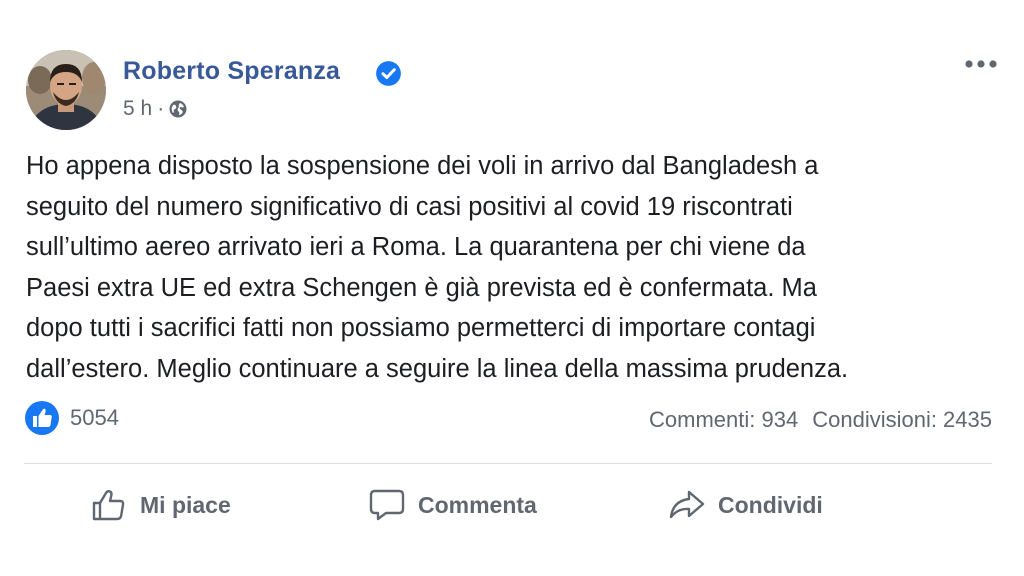  Describe the element at coordinates (108, 505) in the screenshot. I see `thumbs-up-icon` at that location.